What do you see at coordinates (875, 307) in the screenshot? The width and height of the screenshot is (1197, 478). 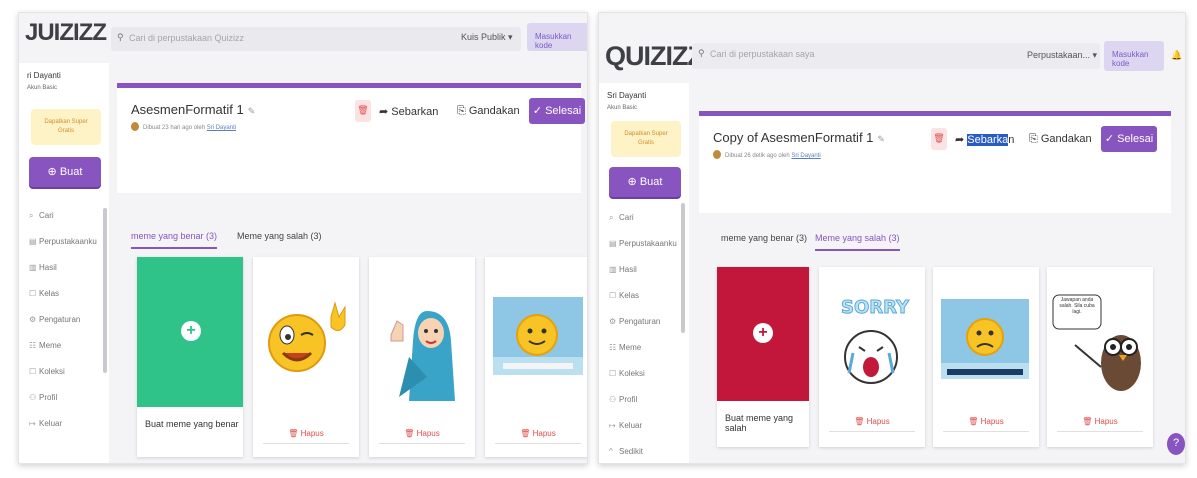 I see `svg-text: SORRY` at bounding box center [875, 307].